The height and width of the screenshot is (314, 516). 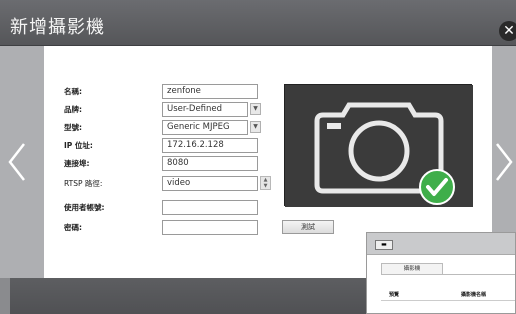 I want to click on username-input, so click(x=210, y=207).